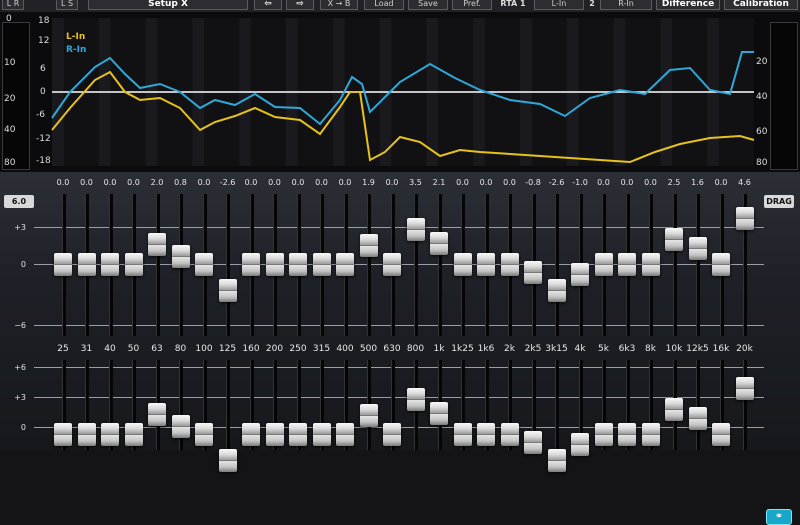 This screenshot has height=525, width=800. I want to click on gain-range-spinner: 6.0, so click(19, 201).